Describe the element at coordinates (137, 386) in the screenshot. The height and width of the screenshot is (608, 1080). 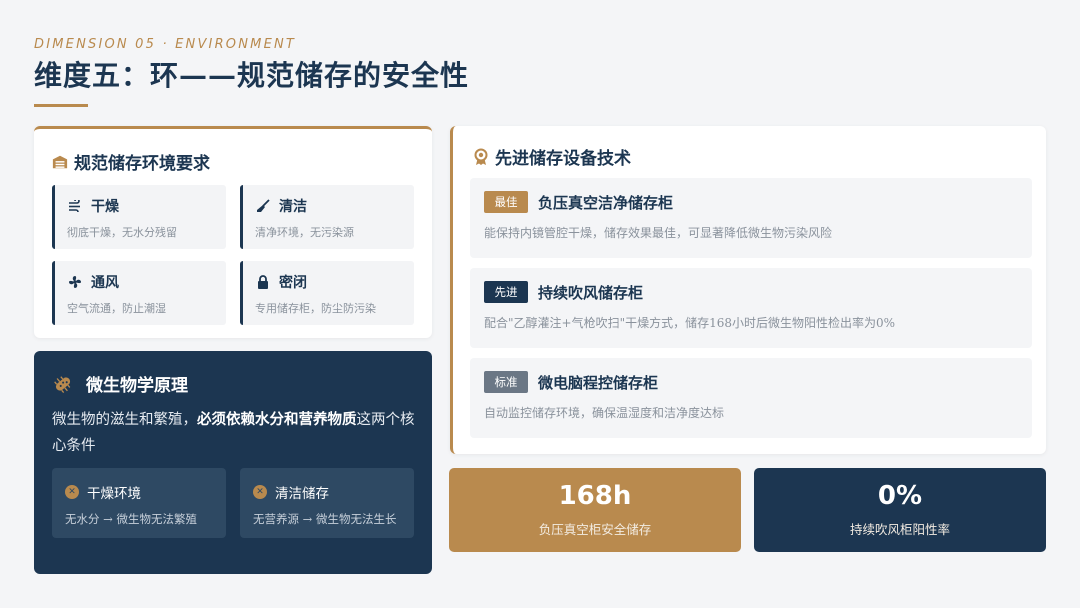
I see `micro-card-title: 微生物学原理` at that location.